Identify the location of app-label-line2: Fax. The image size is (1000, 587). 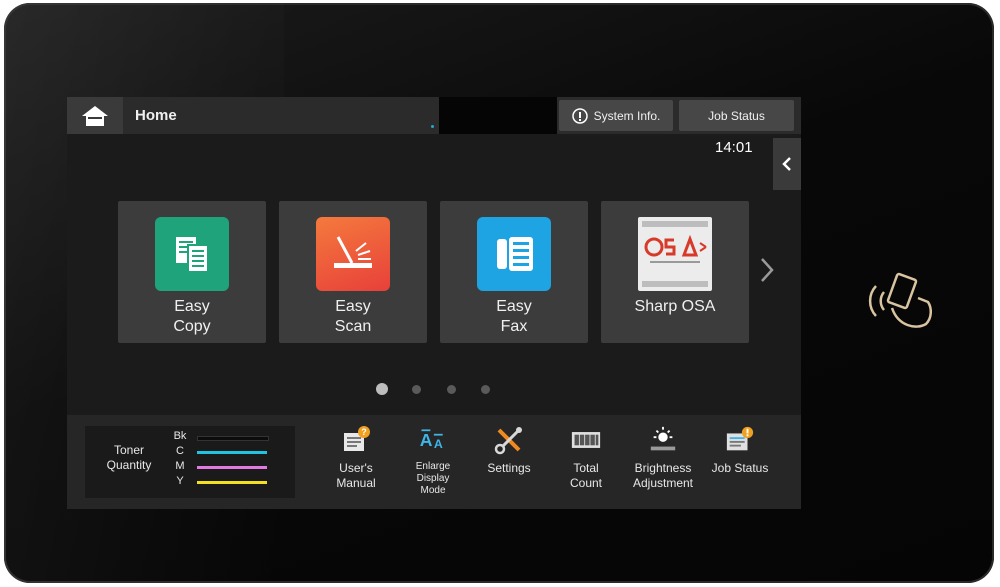
(514, 326).